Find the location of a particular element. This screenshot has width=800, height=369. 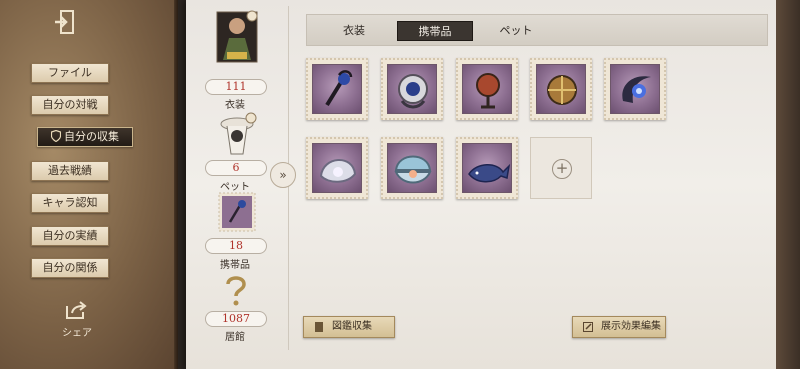

pet-label: ペット is located at coordinates (235, 187).